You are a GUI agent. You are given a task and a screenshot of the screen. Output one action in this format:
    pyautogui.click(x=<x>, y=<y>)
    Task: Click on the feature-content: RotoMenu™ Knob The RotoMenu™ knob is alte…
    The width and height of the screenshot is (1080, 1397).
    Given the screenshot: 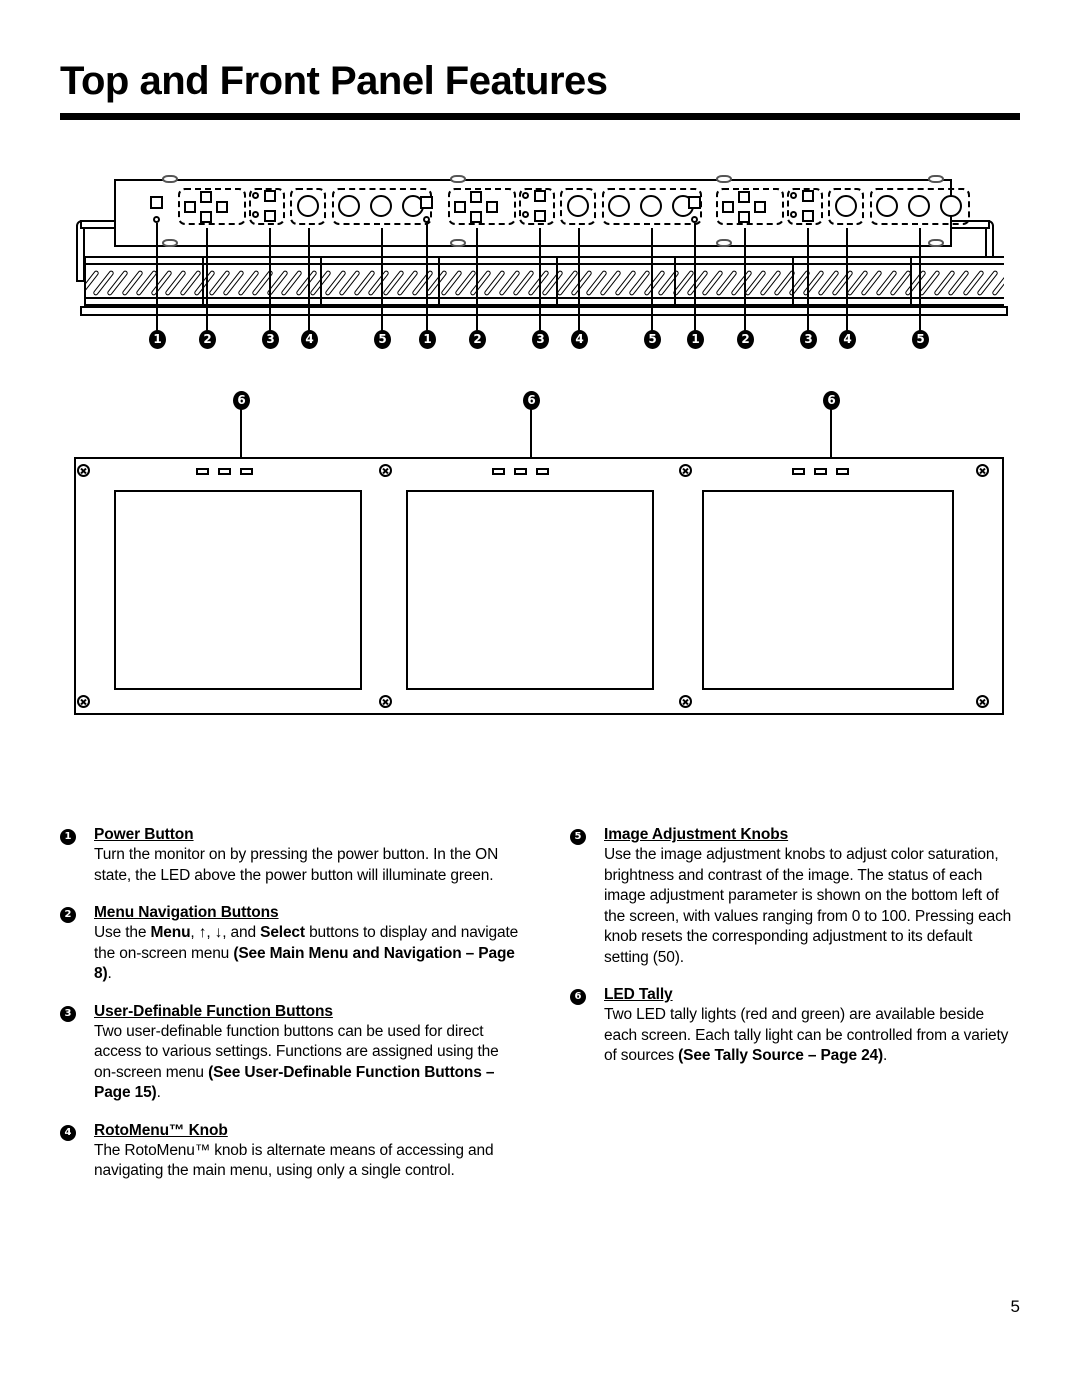 What is the action you would take?
    pyautogui.click(x=307, y=1152)
    